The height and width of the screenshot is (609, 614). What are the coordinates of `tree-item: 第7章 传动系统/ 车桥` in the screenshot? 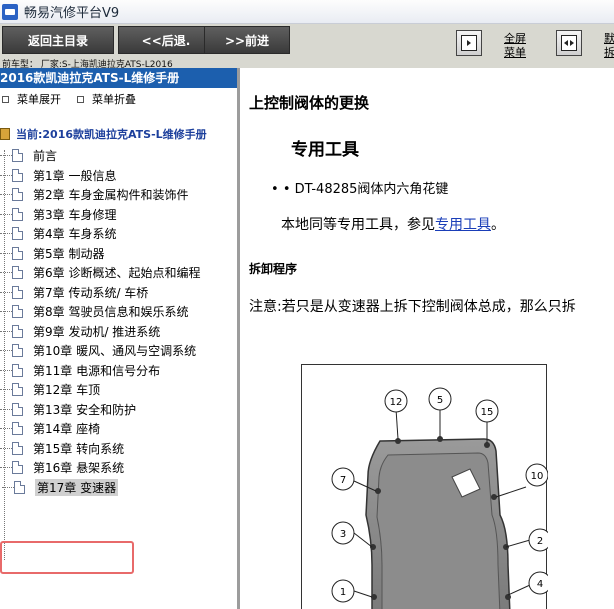 It's located at (118, 293).